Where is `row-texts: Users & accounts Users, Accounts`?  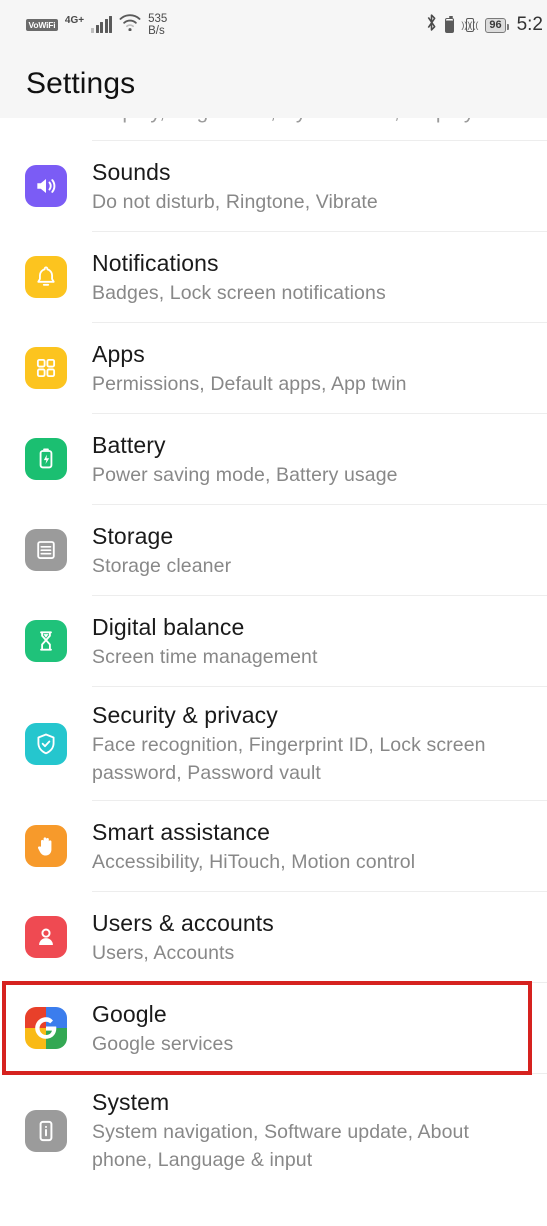 row-texts: Users & accounts Users, Accounts is located at coordinates (310, 937).